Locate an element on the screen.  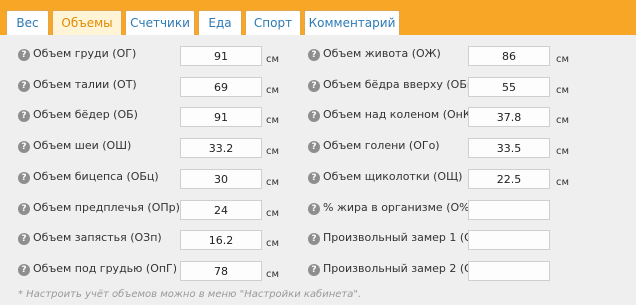
measurement-label: Объем шеи (ОШ) is located at coordinates (82, 145).